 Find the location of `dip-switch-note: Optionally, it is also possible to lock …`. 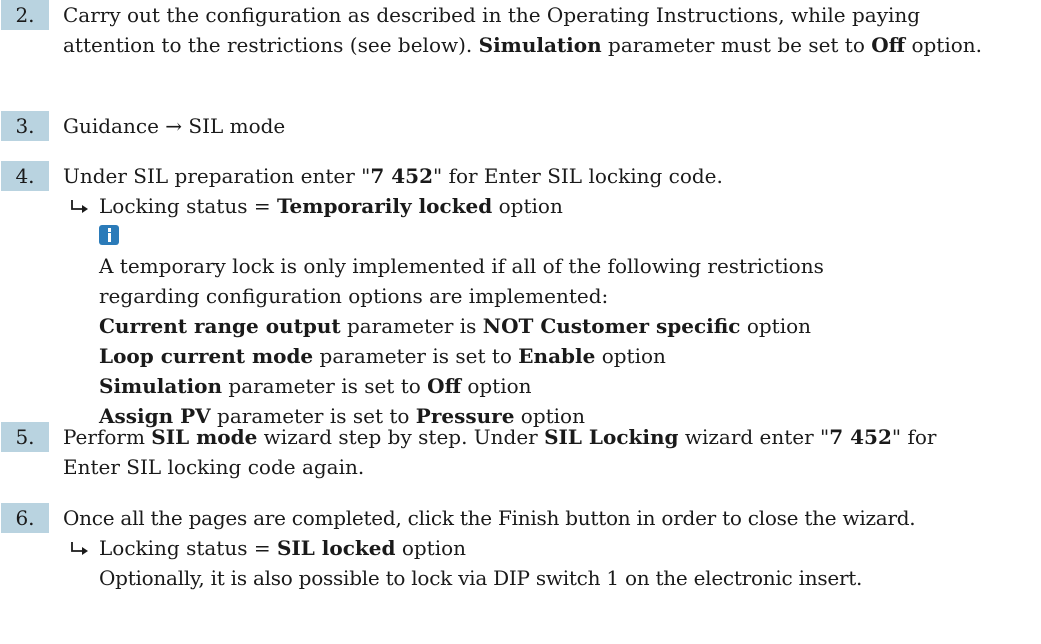

dip-switch-note: Optionally, it is also possible to lock … is located at coordinates (481, 578).